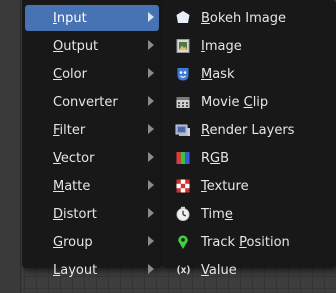  I want to click on menu-item-output: Output, so click(92, 46).